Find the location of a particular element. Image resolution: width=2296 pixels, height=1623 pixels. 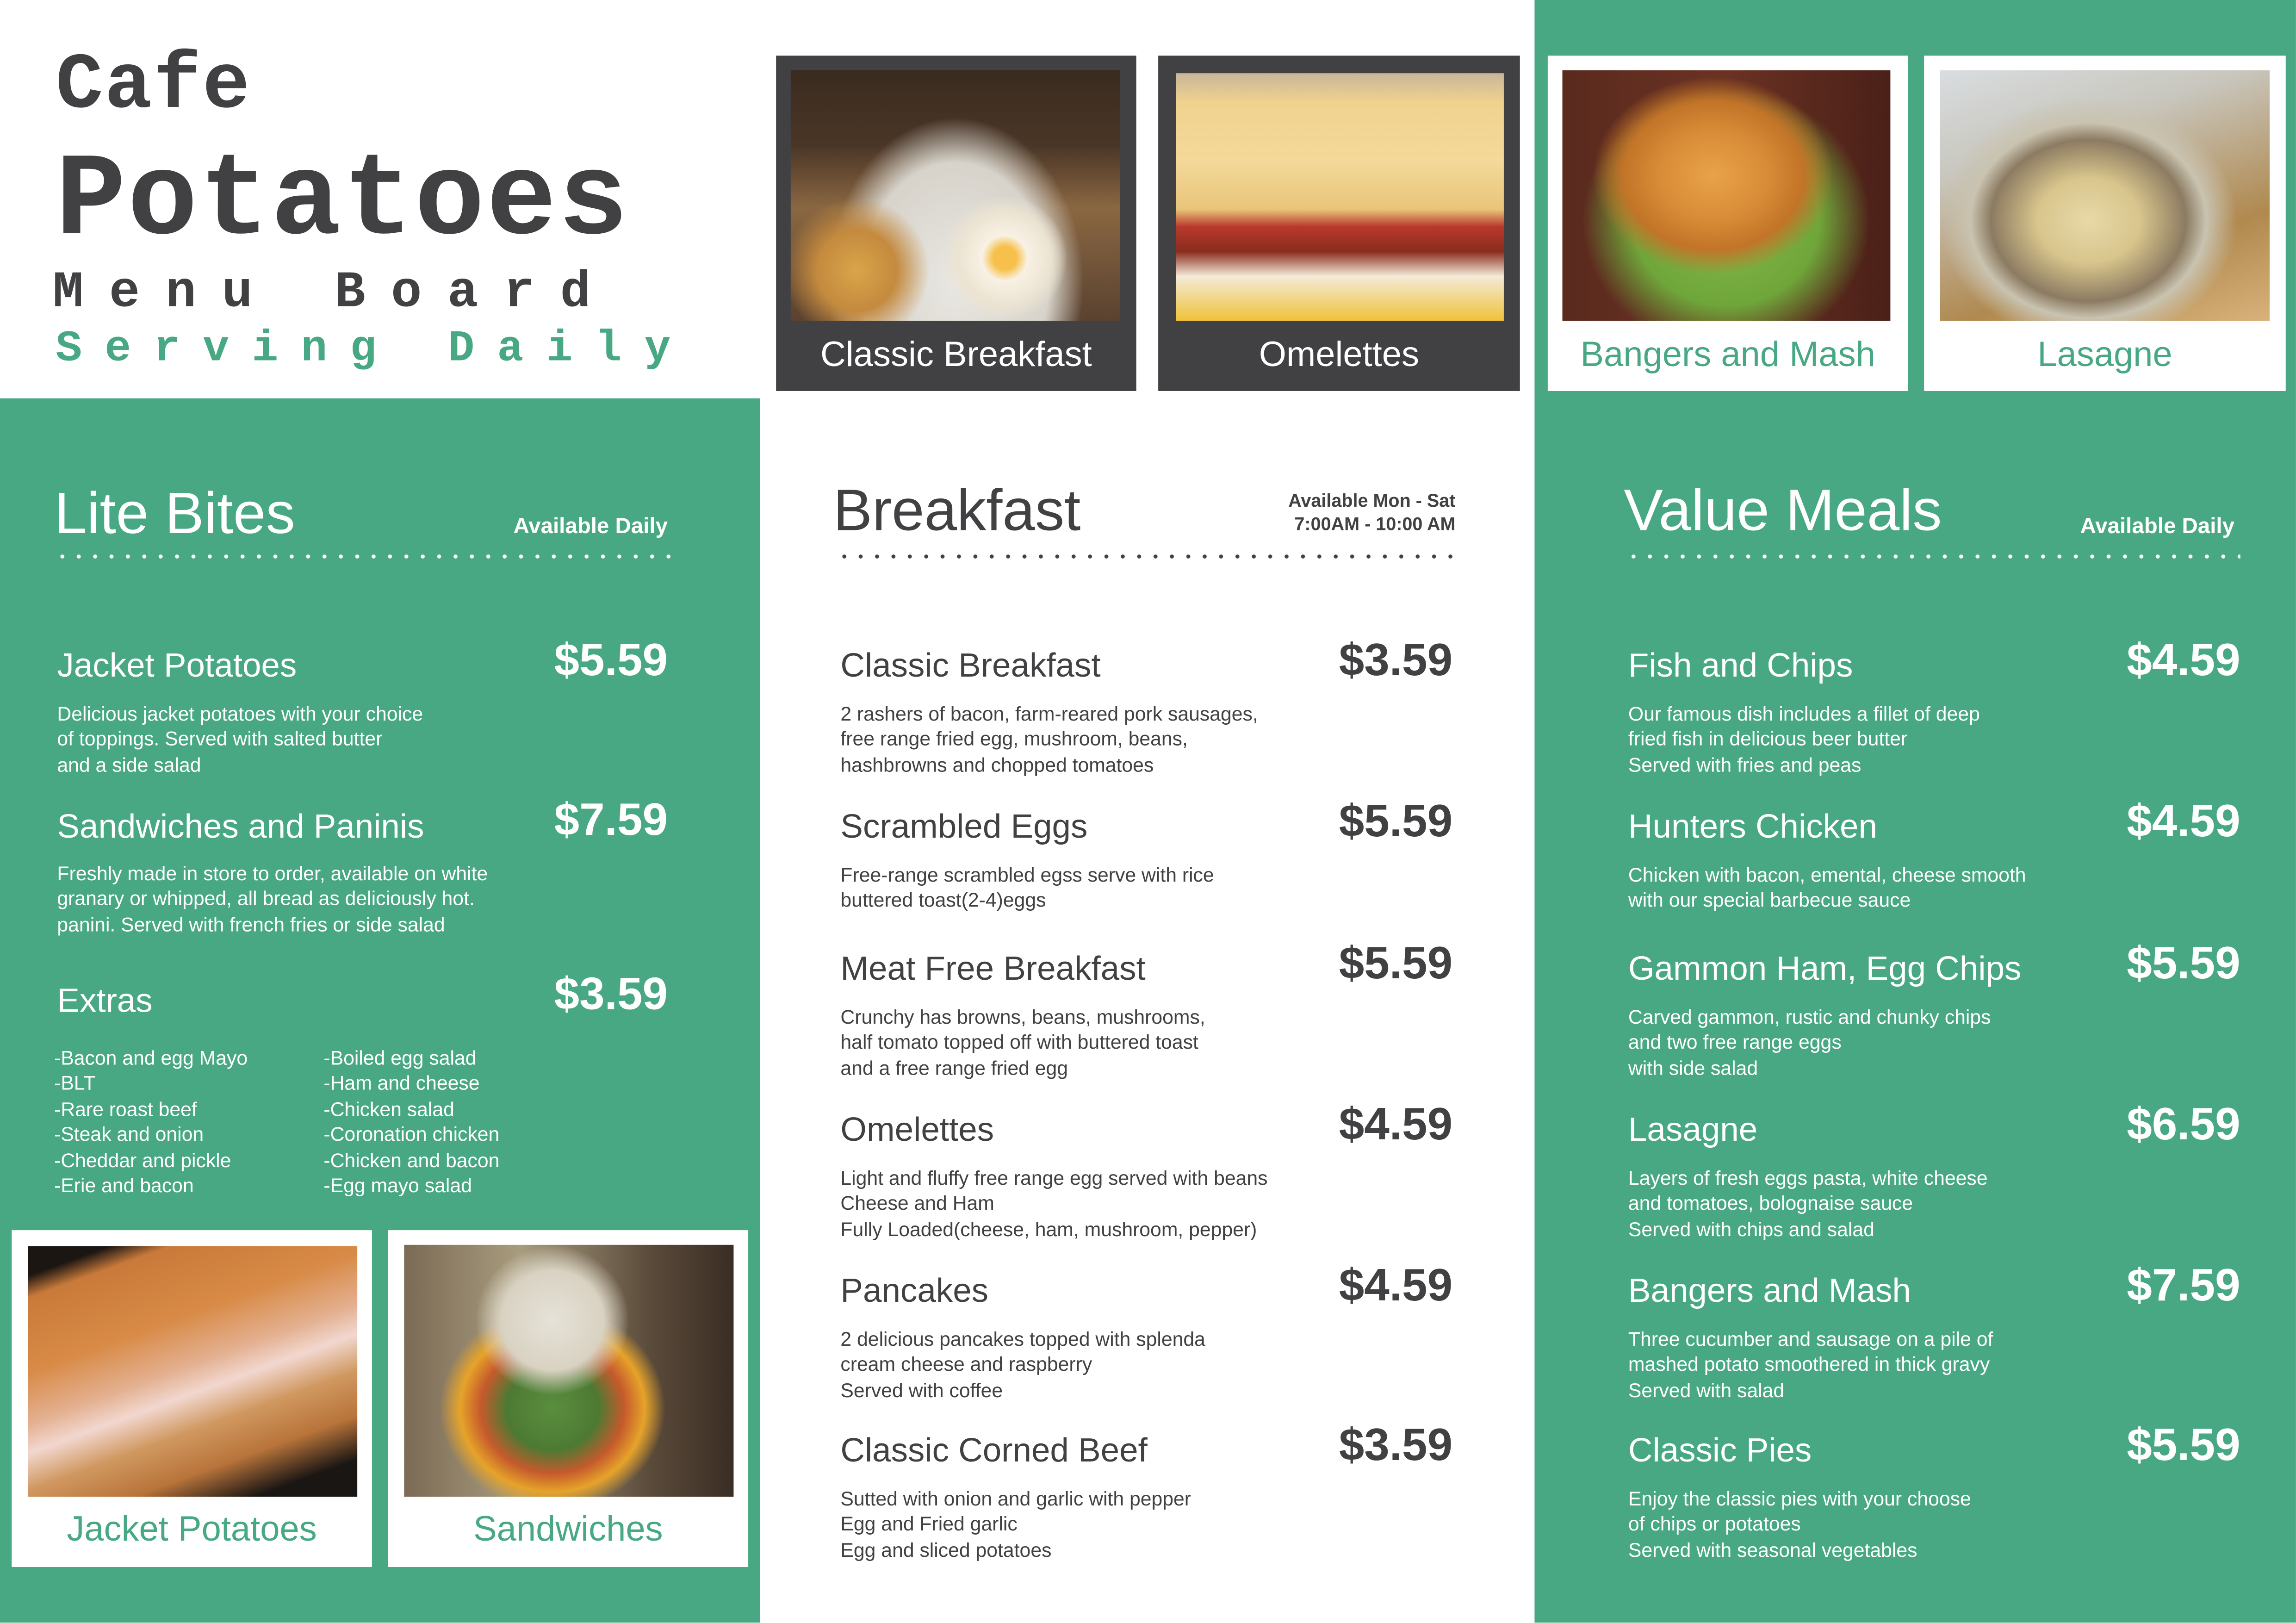

item-name: Classic Pies is located at coordinates (1720, 1449).